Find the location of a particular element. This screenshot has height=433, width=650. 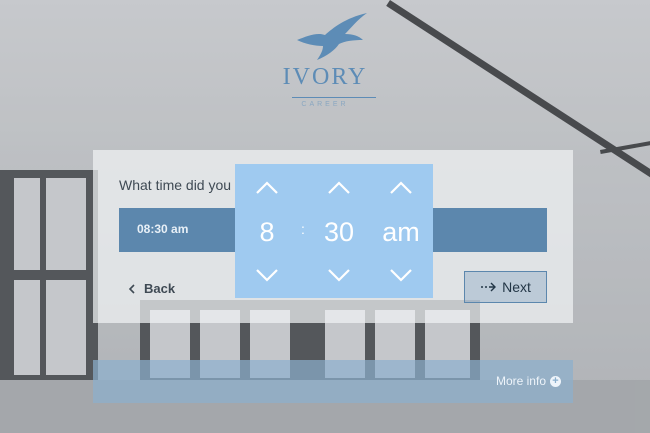

next-button: Next is located at coordinates (505, 287).